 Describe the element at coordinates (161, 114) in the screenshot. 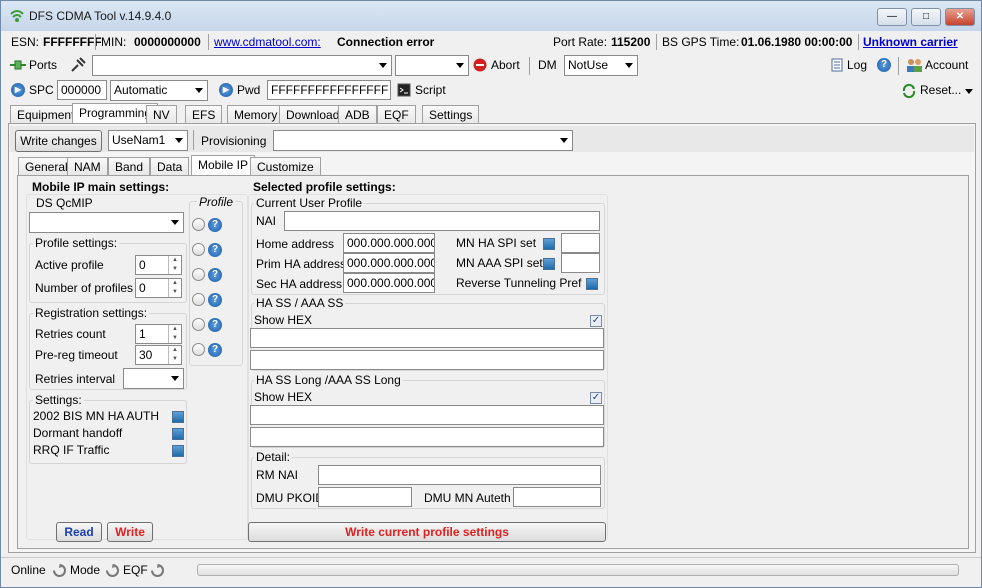

I see `tab-nv: NV` at that location.